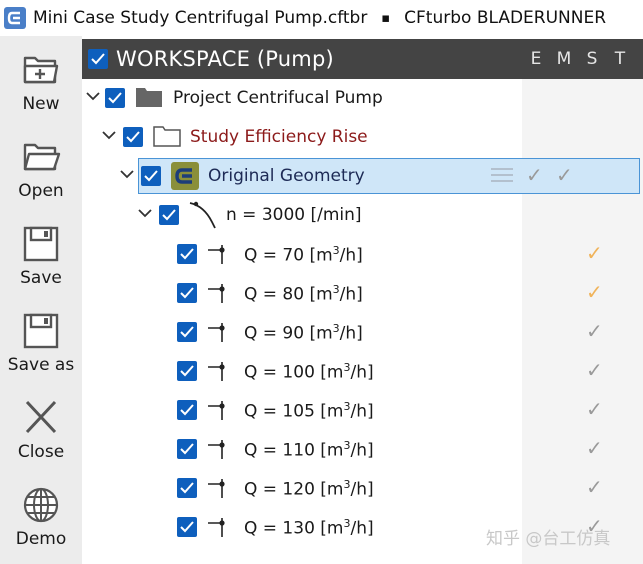 The height and width of the screenshot is (564, 643). What do you see at coordinates (167, 136) in the screenshot?
I see `study-folder-icon` at bounding box center [167, 136].